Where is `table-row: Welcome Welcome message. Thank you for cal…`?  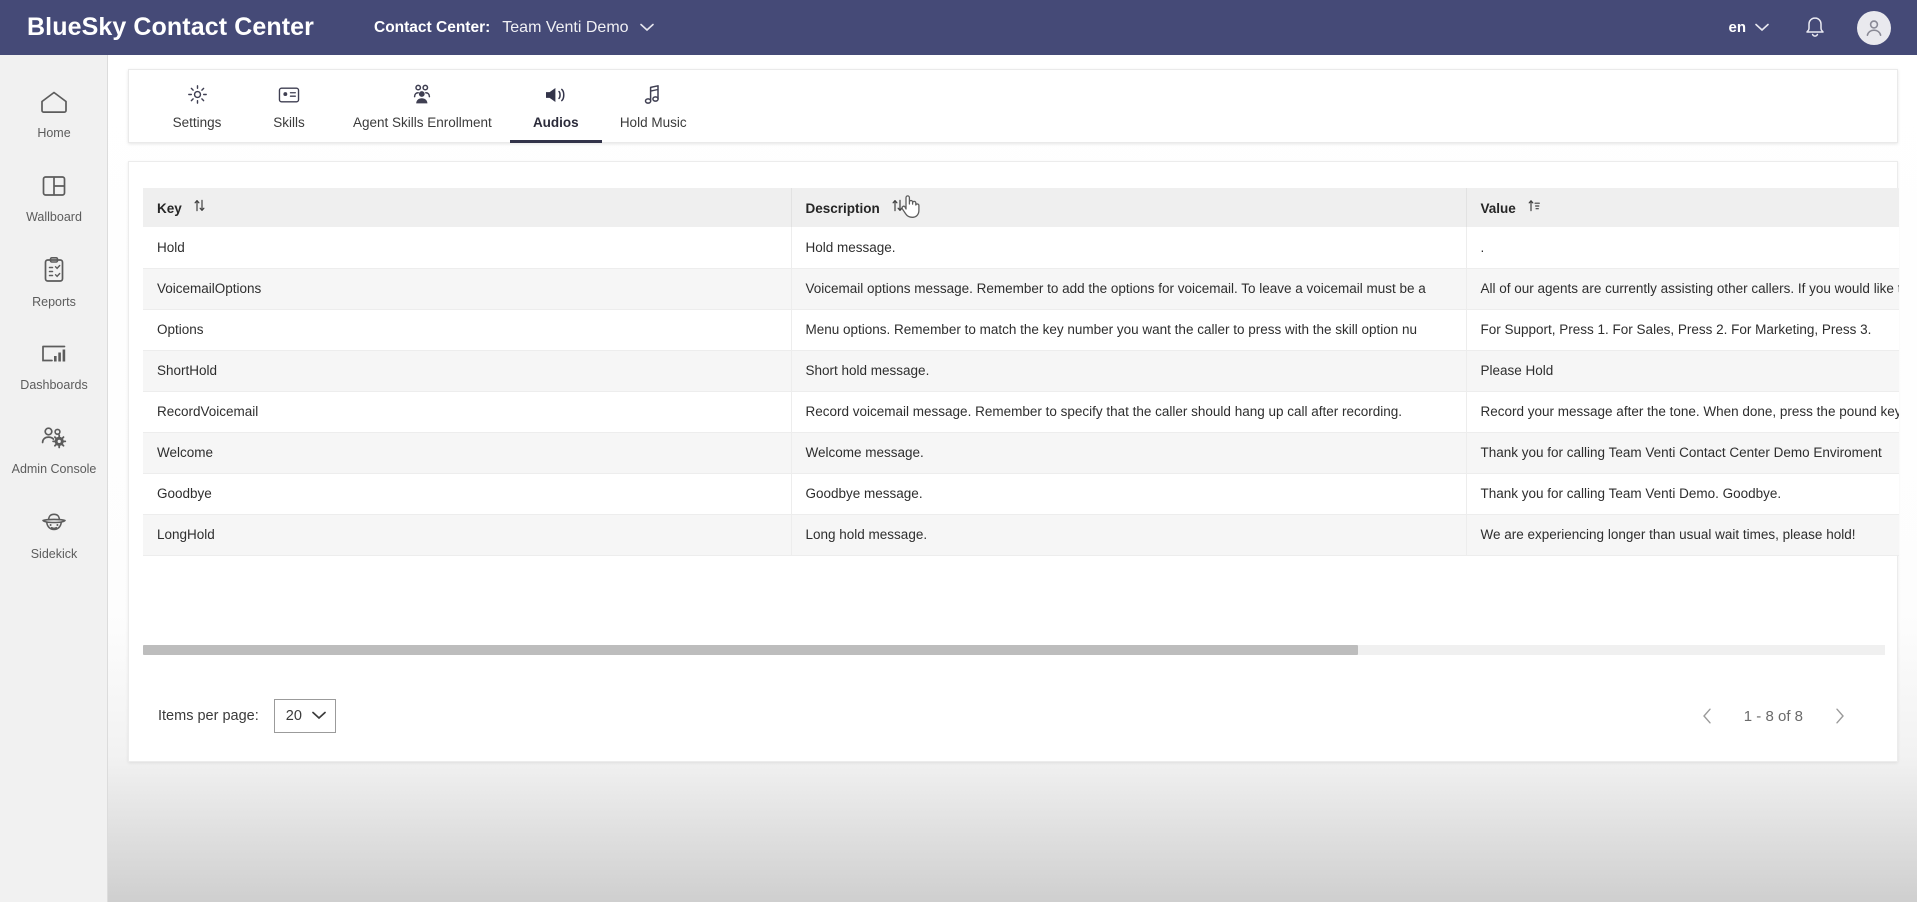 table-row: Welcome Welcome message. Thank you for cal… is located at coordinates (1021, 453).